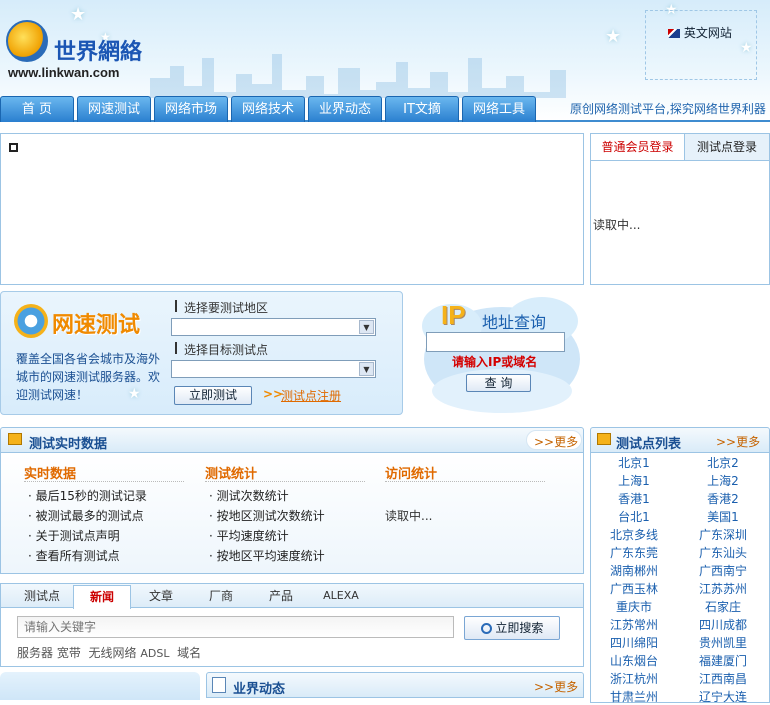 Image resolution: width=770 pixels, height=705 pixels. I want to click on nav-tab-tools: 网络工具, so click(499, 109).